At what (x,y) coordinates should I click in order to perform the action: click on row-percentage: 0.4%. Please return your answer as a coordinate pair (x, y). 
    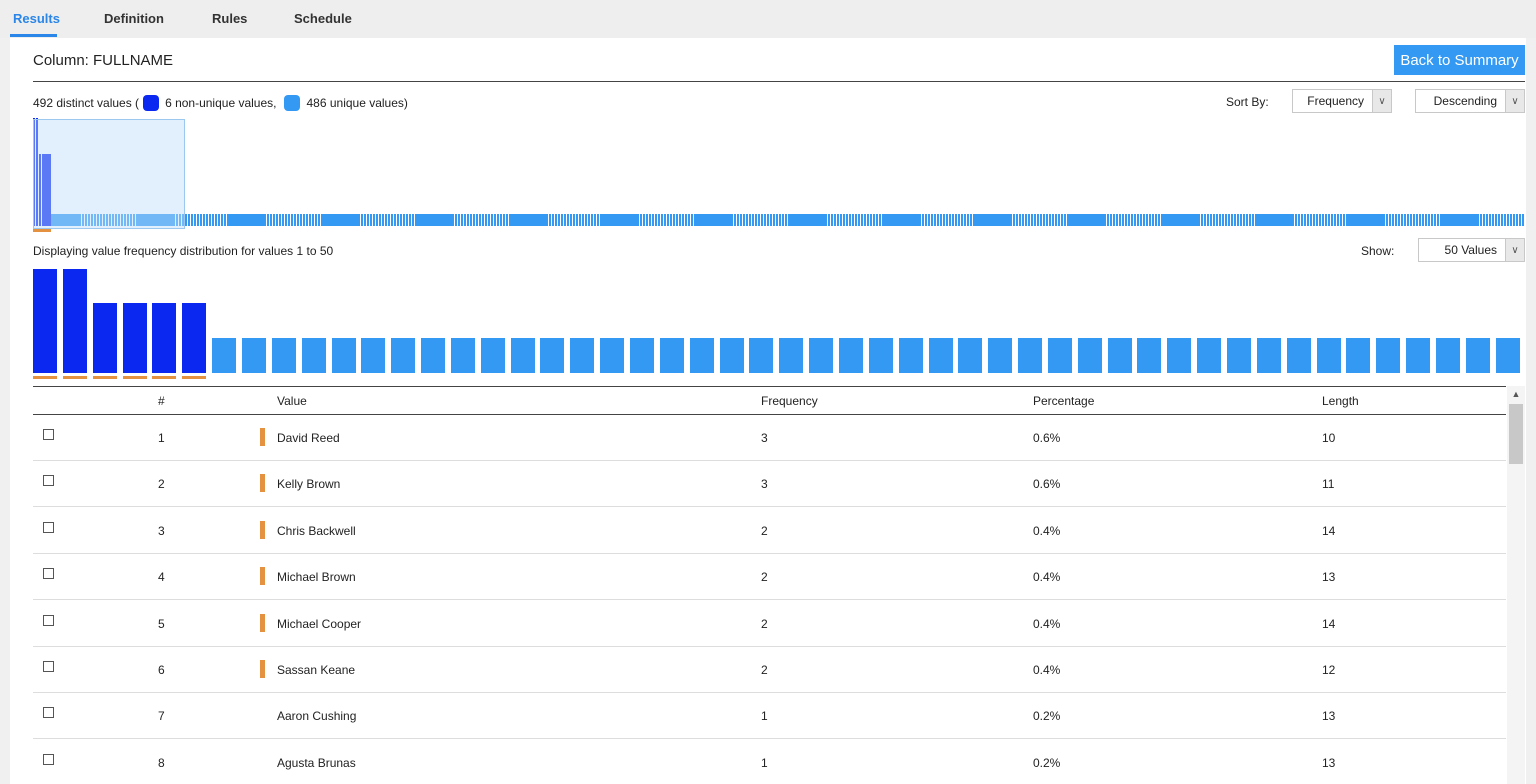
    Looking at the image, I should click on (1047, 577).